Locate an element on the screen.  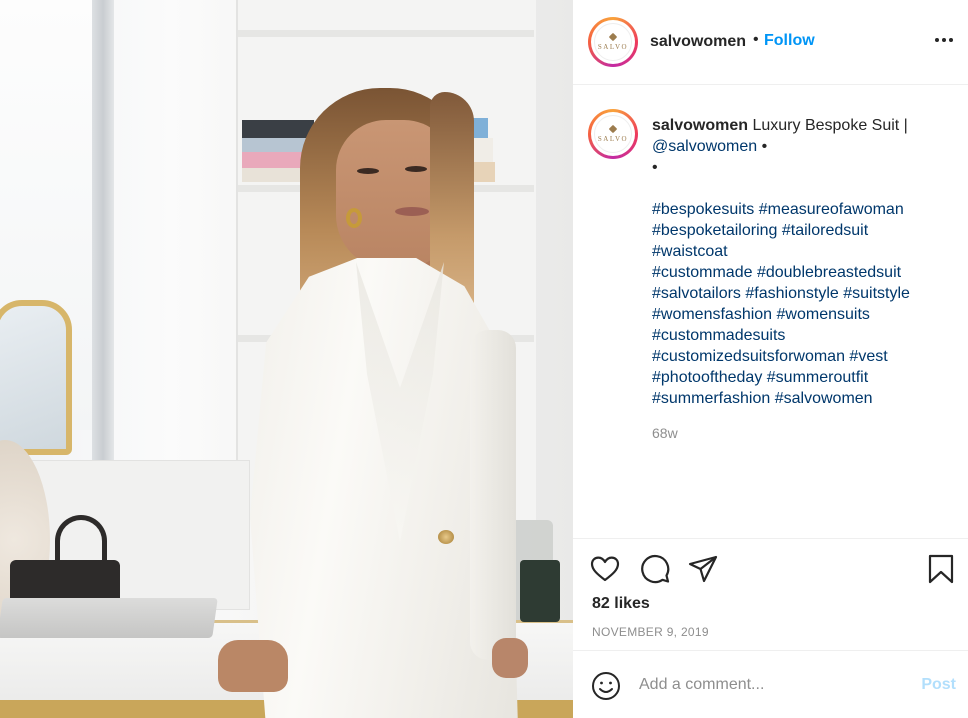
hashtag-line: #womensfashion #womensuits is located at coordinates (802, 314).